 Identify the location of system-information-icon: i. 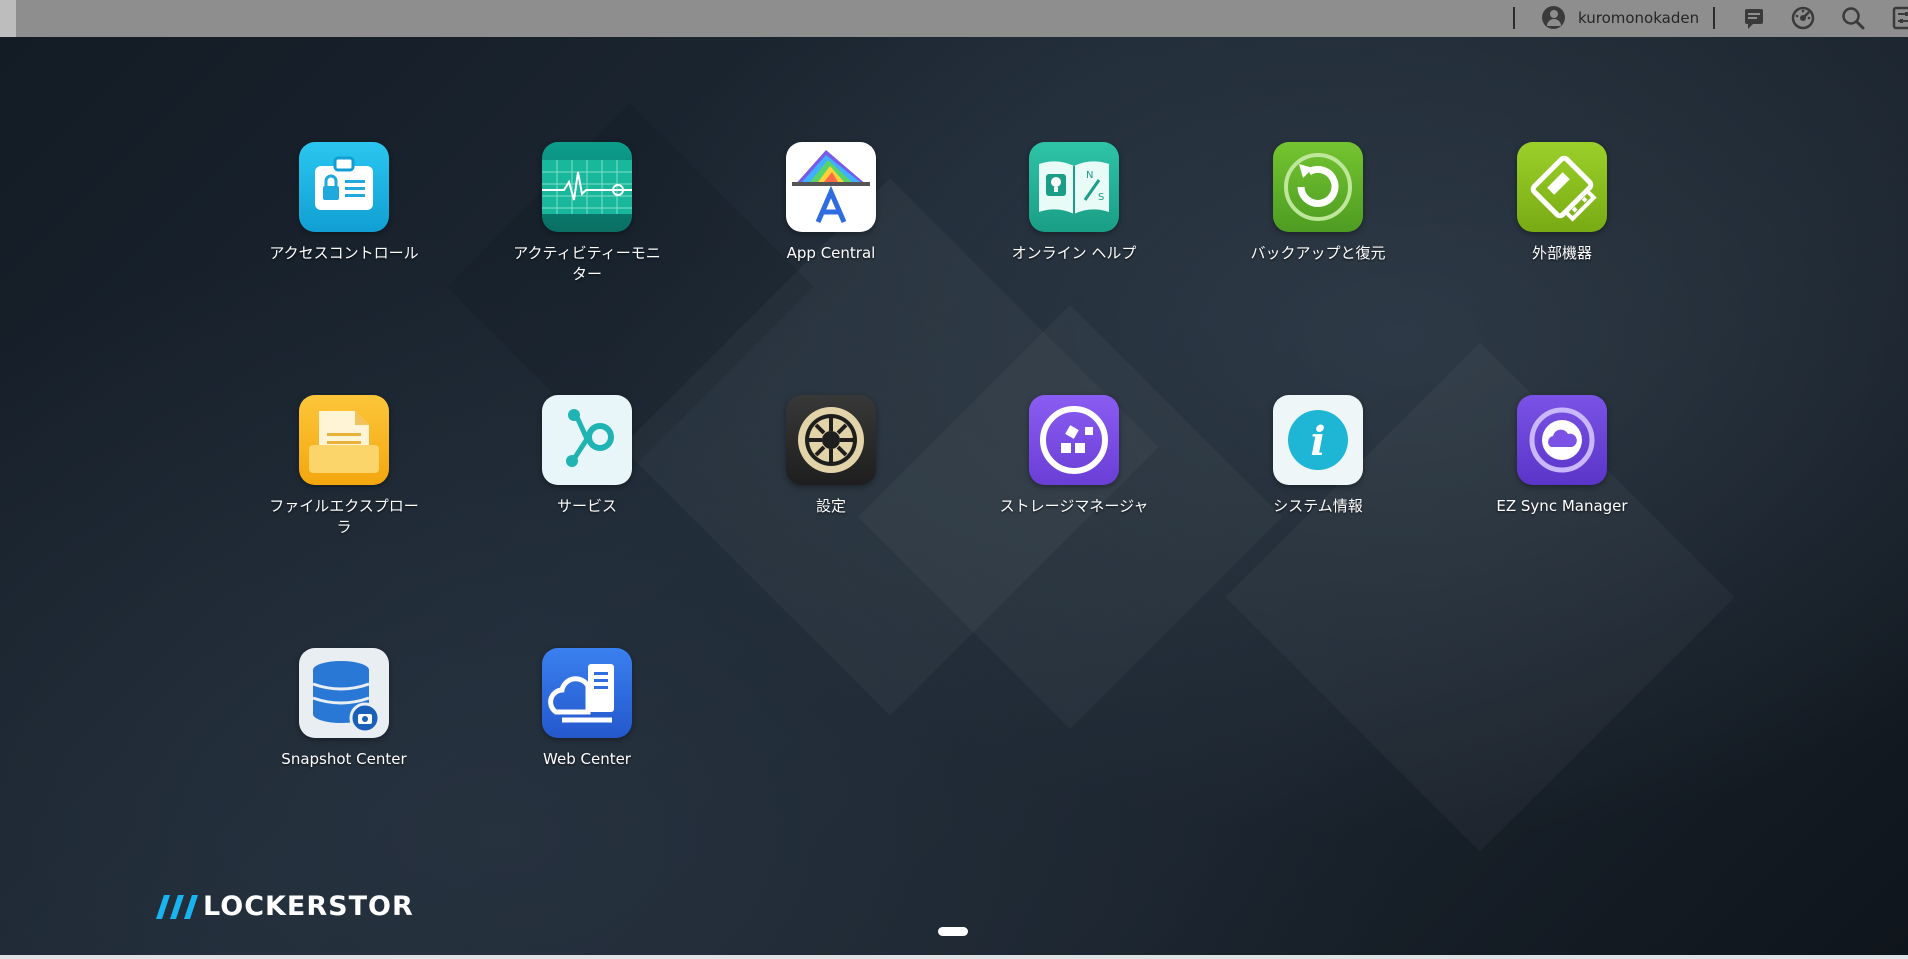
(1318, 440).